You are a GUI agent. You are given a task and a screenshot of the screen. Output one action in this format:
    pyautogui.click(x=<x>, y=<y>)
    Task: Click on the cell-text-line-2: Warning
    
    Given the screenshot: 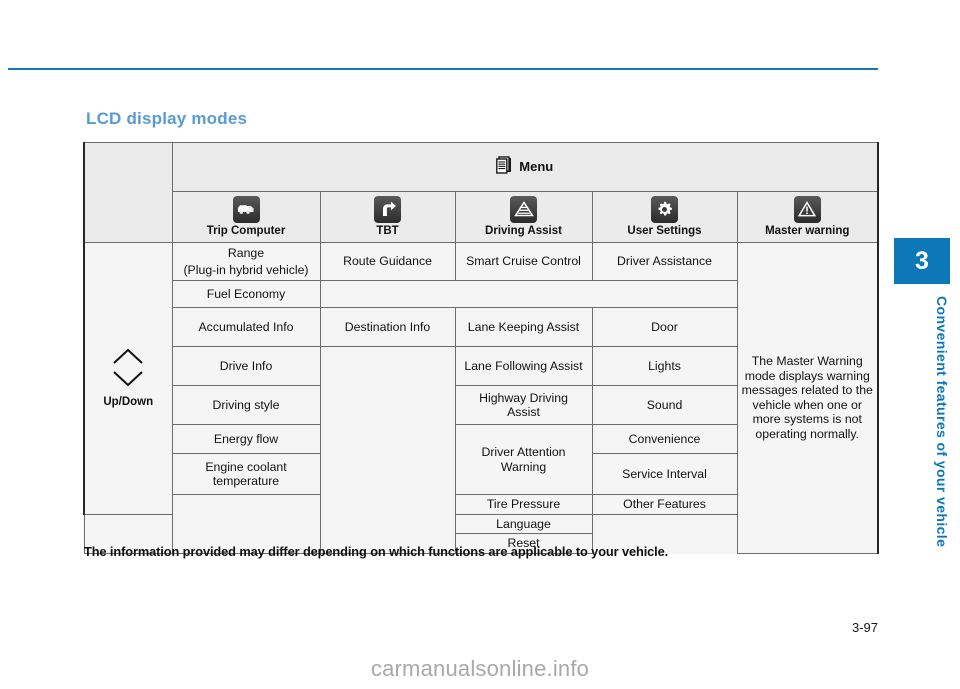 What is the action you would take?
    pyautogui.click(x=523, y=466)
    